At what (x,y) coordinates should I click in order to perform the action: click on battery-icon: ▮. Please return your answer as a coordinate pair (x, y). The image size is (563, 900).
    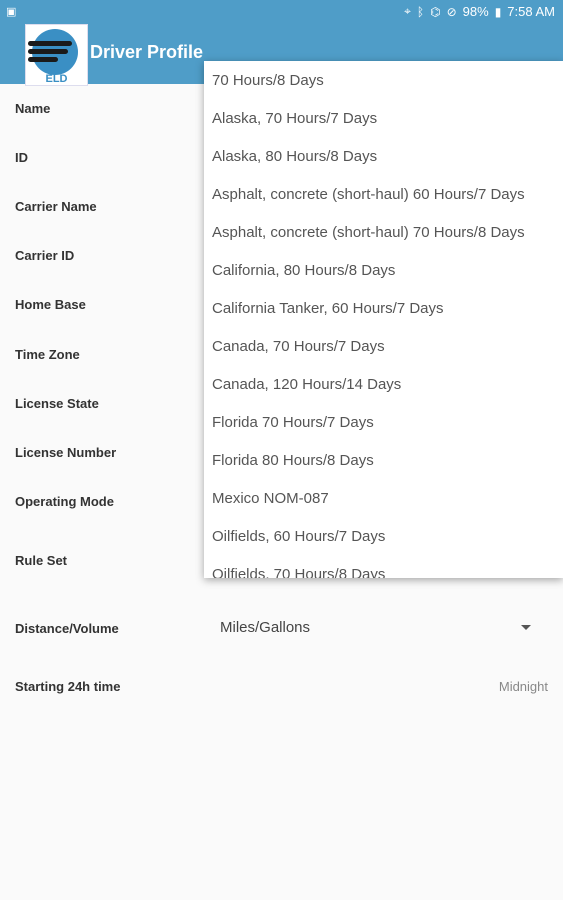
    Looking at the image, I should click on (498, 11).